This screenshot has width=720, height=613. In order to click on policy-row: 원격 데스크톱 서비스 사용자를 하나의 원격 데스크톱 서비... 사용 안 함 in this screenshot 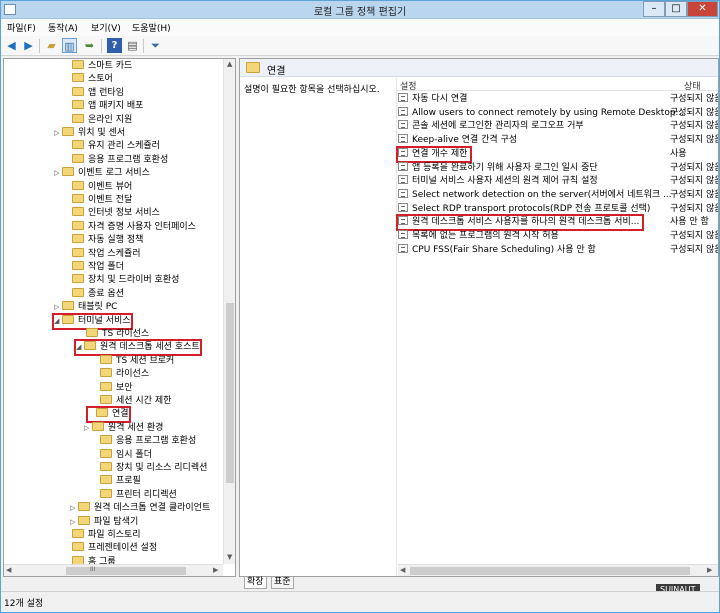, I will do `click(556, 223)`.